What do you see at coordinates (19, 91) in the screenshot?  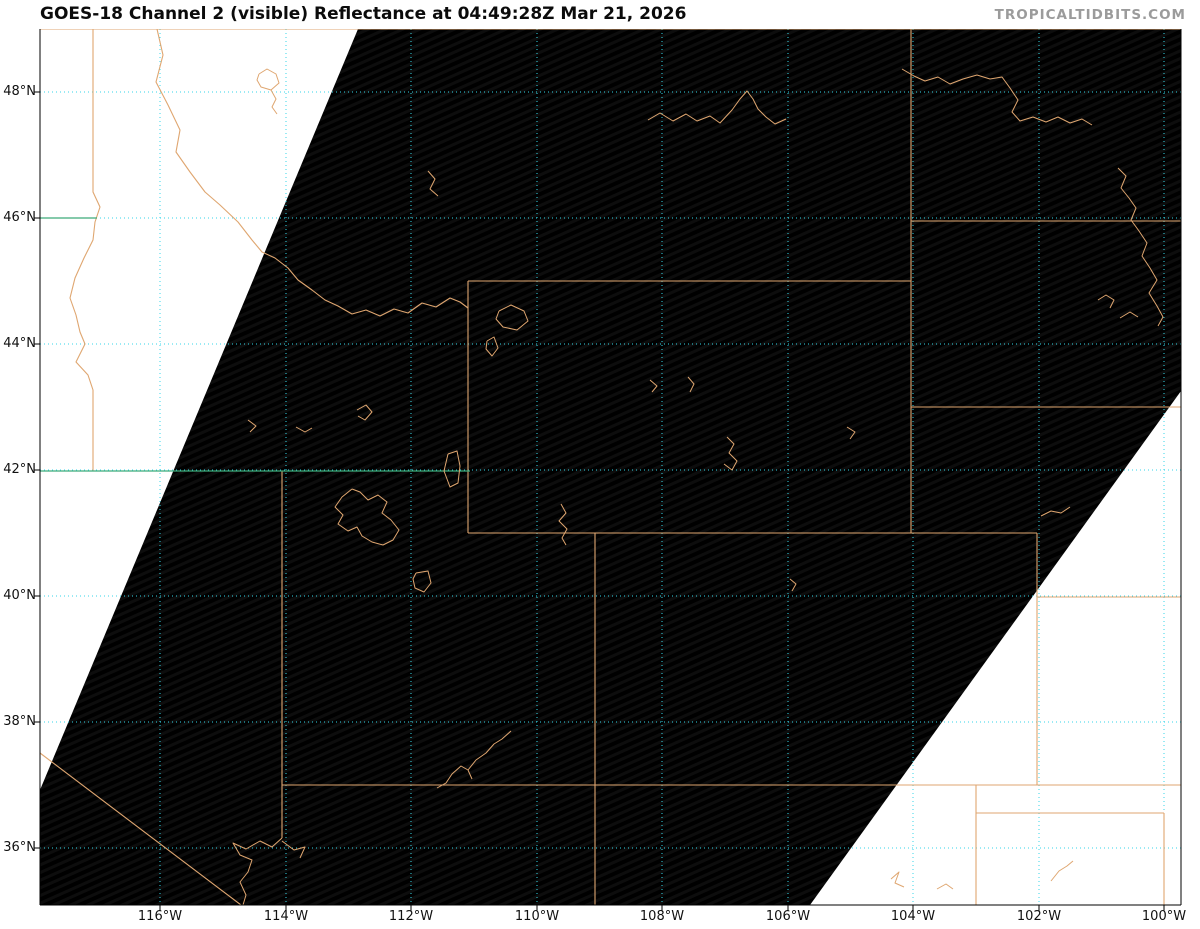 I see `lat-tick-label: 48°N` at bounding box center [19, 91].